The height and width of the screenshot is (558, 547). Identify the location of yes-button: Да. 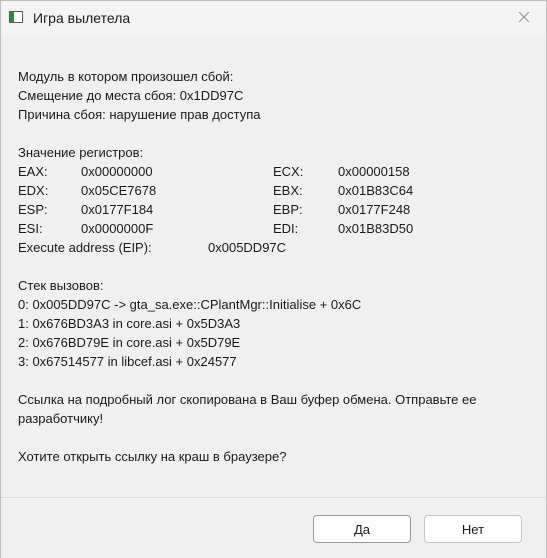
(362, 529).